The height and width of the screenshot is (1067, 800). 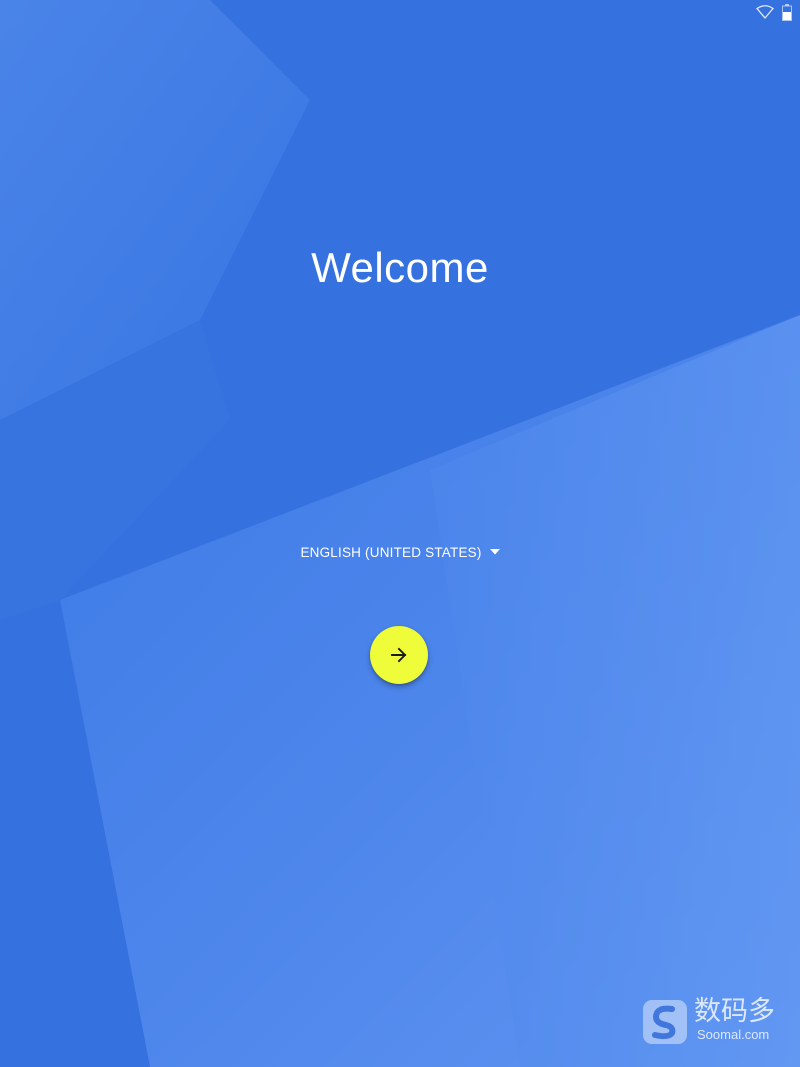 I want to click on next-button, so click(x=399, y=655).